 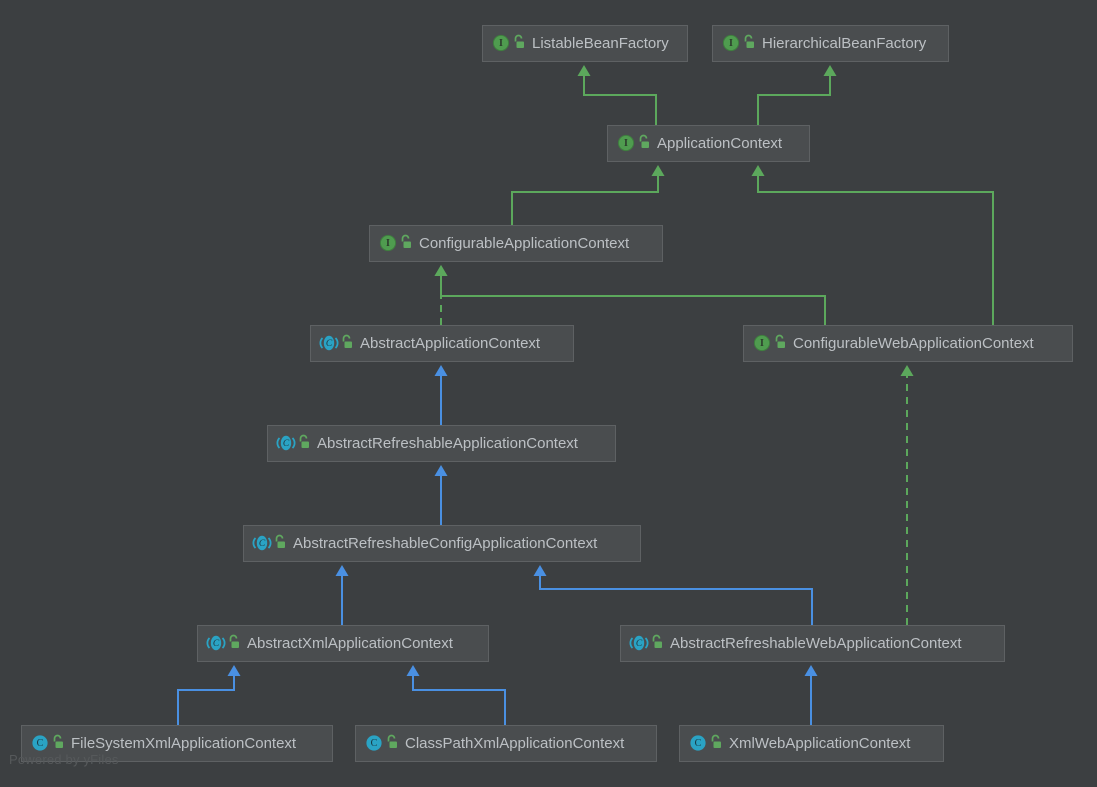 What do you see at coordinates (600, 43) in the screenshot?
I see `node-label: ListableBeanFactory` at bounding box center [600, 43].